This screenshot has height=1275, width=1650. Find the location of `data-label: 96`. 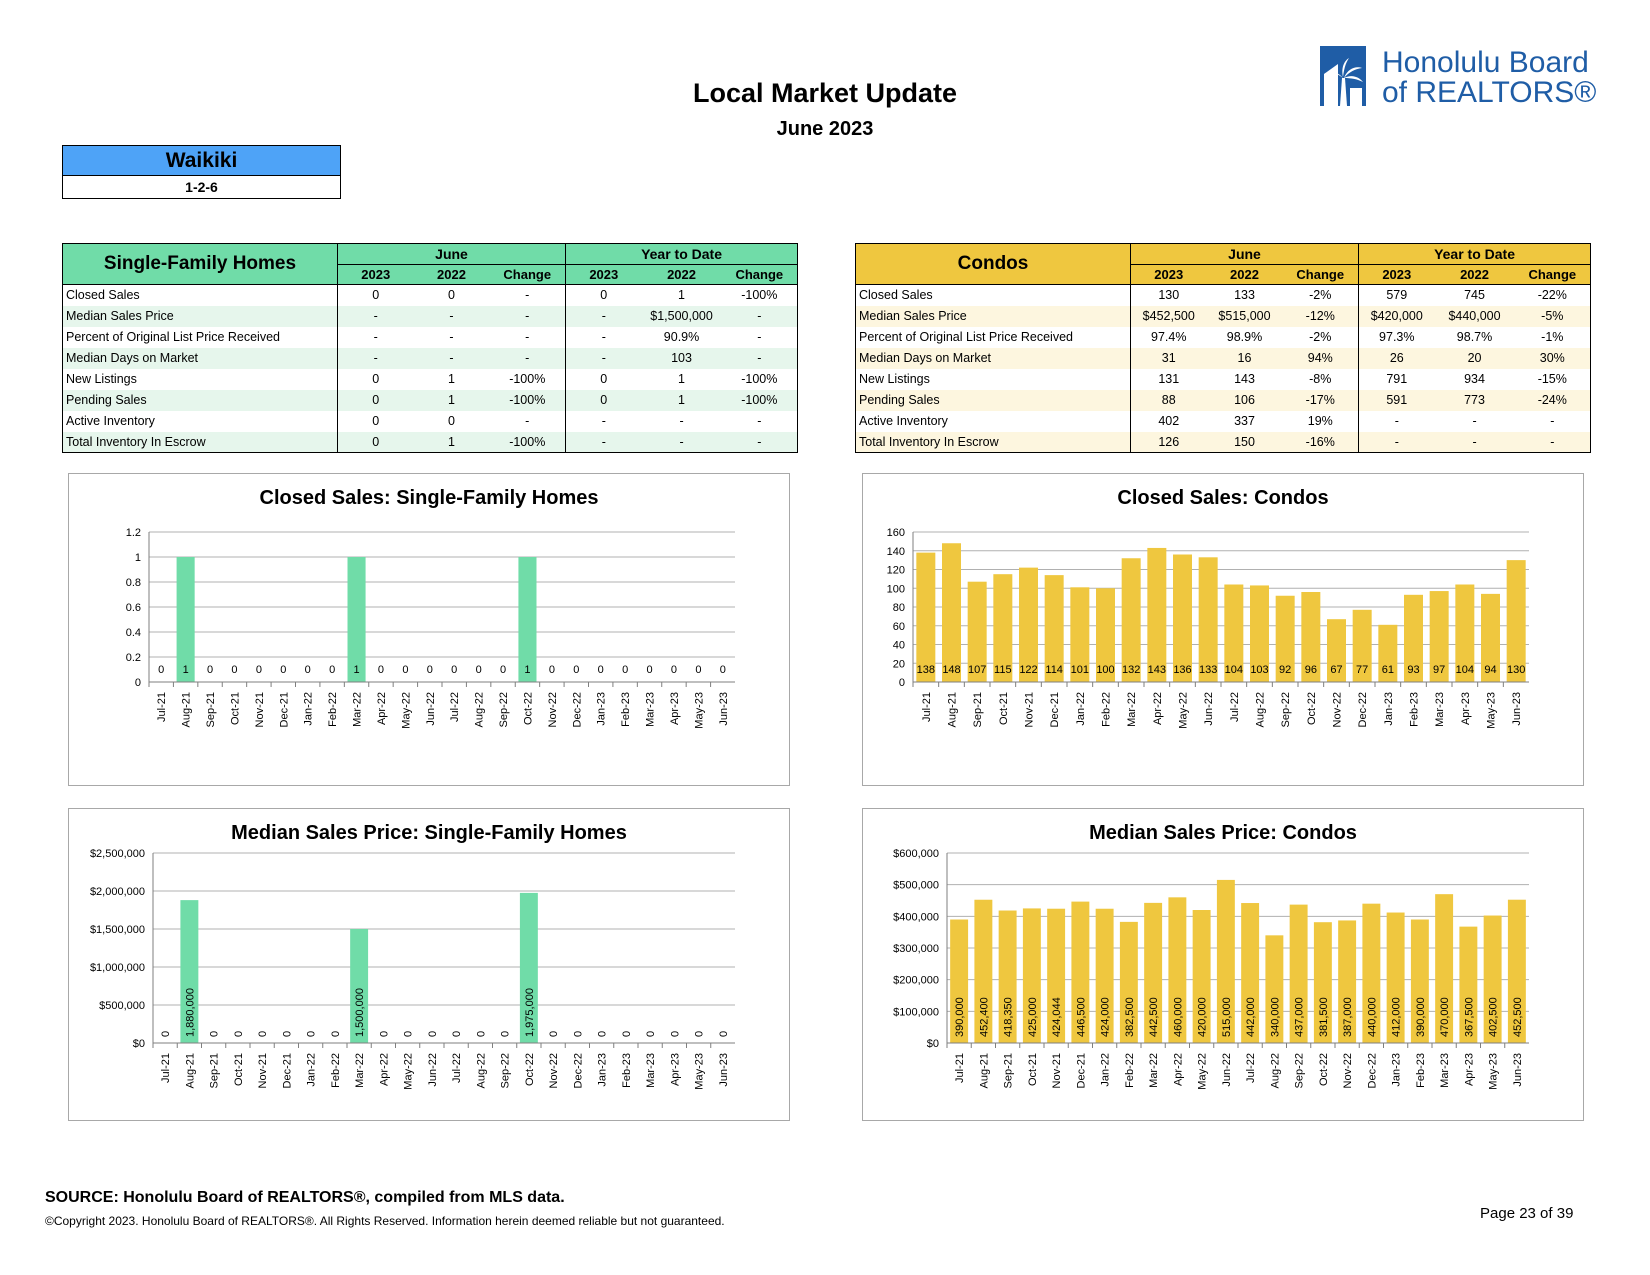

data-label: 96 is located at coordinates (1311, 670).